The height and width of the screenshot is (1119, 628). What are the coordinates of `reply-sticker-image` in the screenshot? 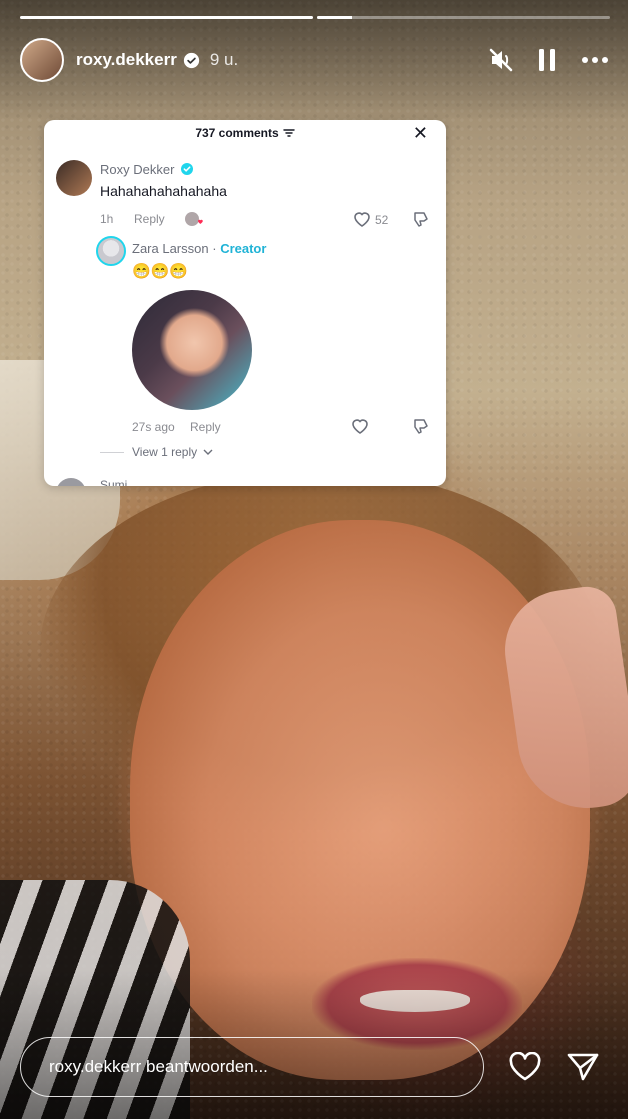 It's located at (192, 350).